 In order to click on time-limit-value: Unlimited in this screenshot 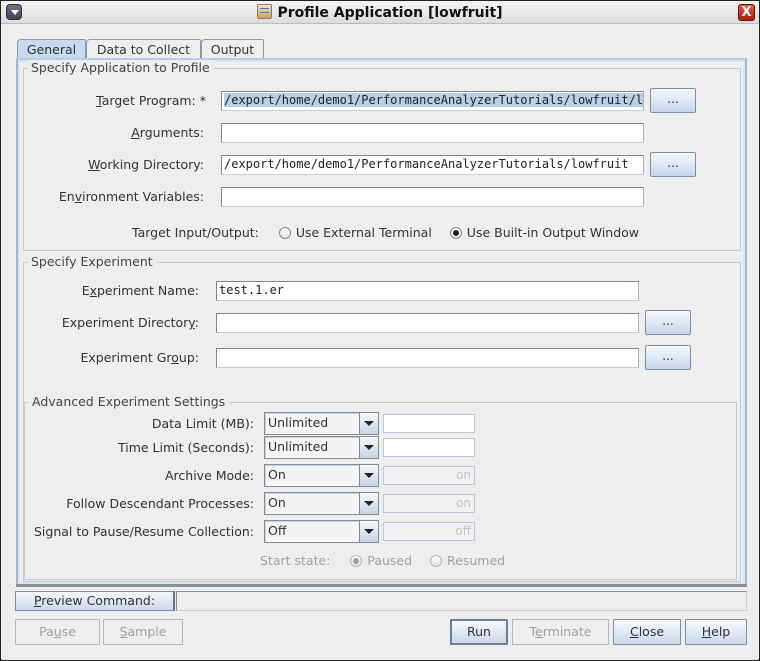, I will do `click(312, 447)`.